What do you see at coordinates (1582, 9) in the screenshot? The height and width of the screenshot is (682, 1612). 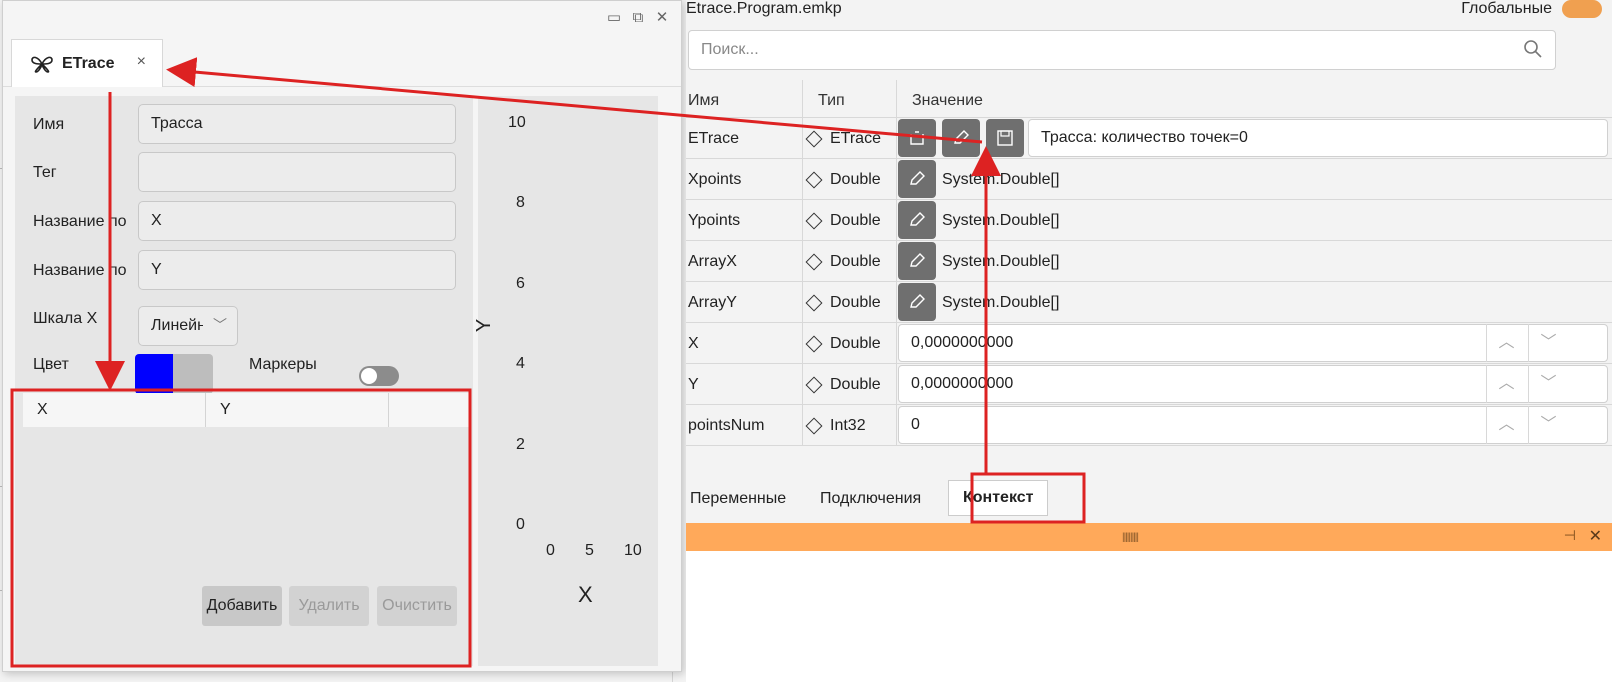 I see `global-toggle` at bounding box center [1582, 9].